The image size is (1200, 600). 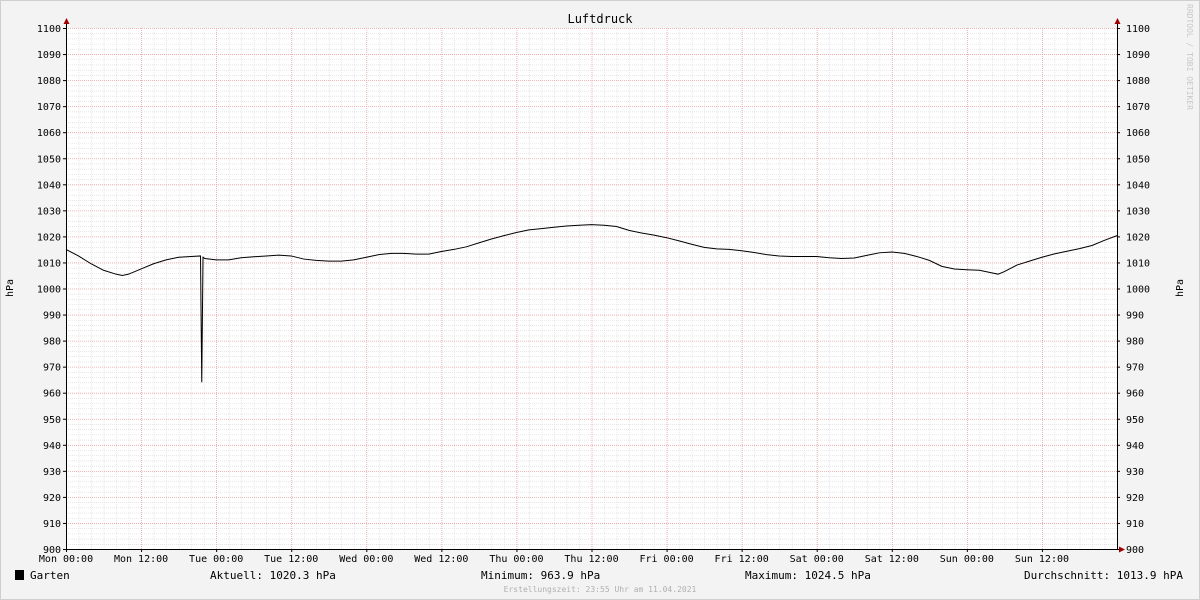 I want to click on y-tick-label-right: 1090, so click(x=1138, y=55).